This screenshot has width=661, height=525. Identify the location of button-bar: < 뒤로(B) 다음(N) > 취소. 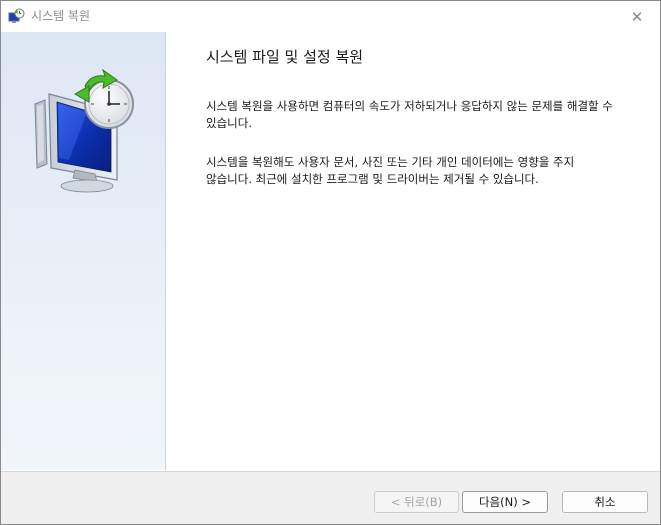
(330, 497).